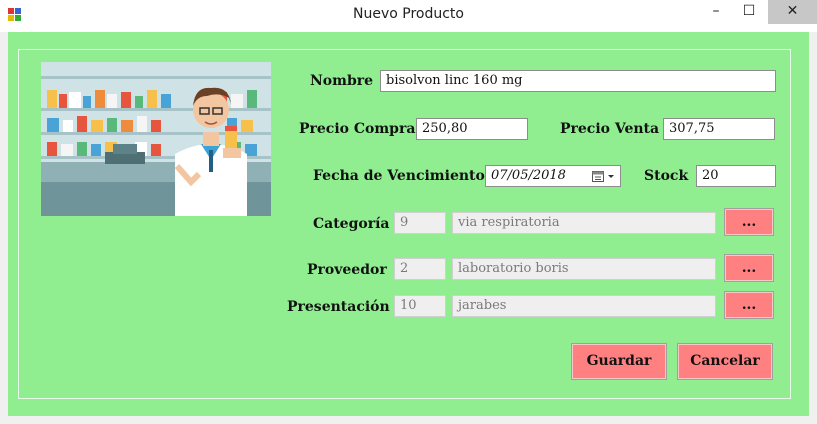 The width and height of the screenshot is (817, 424). I want to click on categoria-name-field: via respiratoria, so click(584, 223).